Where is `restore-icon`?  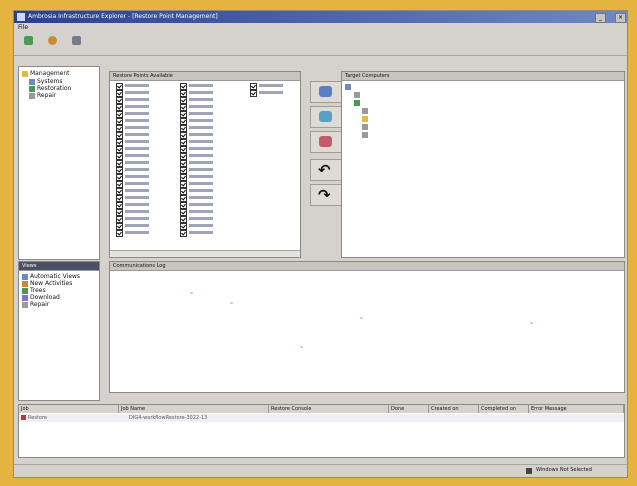
restore-icon is located at coordinates (32, 88).